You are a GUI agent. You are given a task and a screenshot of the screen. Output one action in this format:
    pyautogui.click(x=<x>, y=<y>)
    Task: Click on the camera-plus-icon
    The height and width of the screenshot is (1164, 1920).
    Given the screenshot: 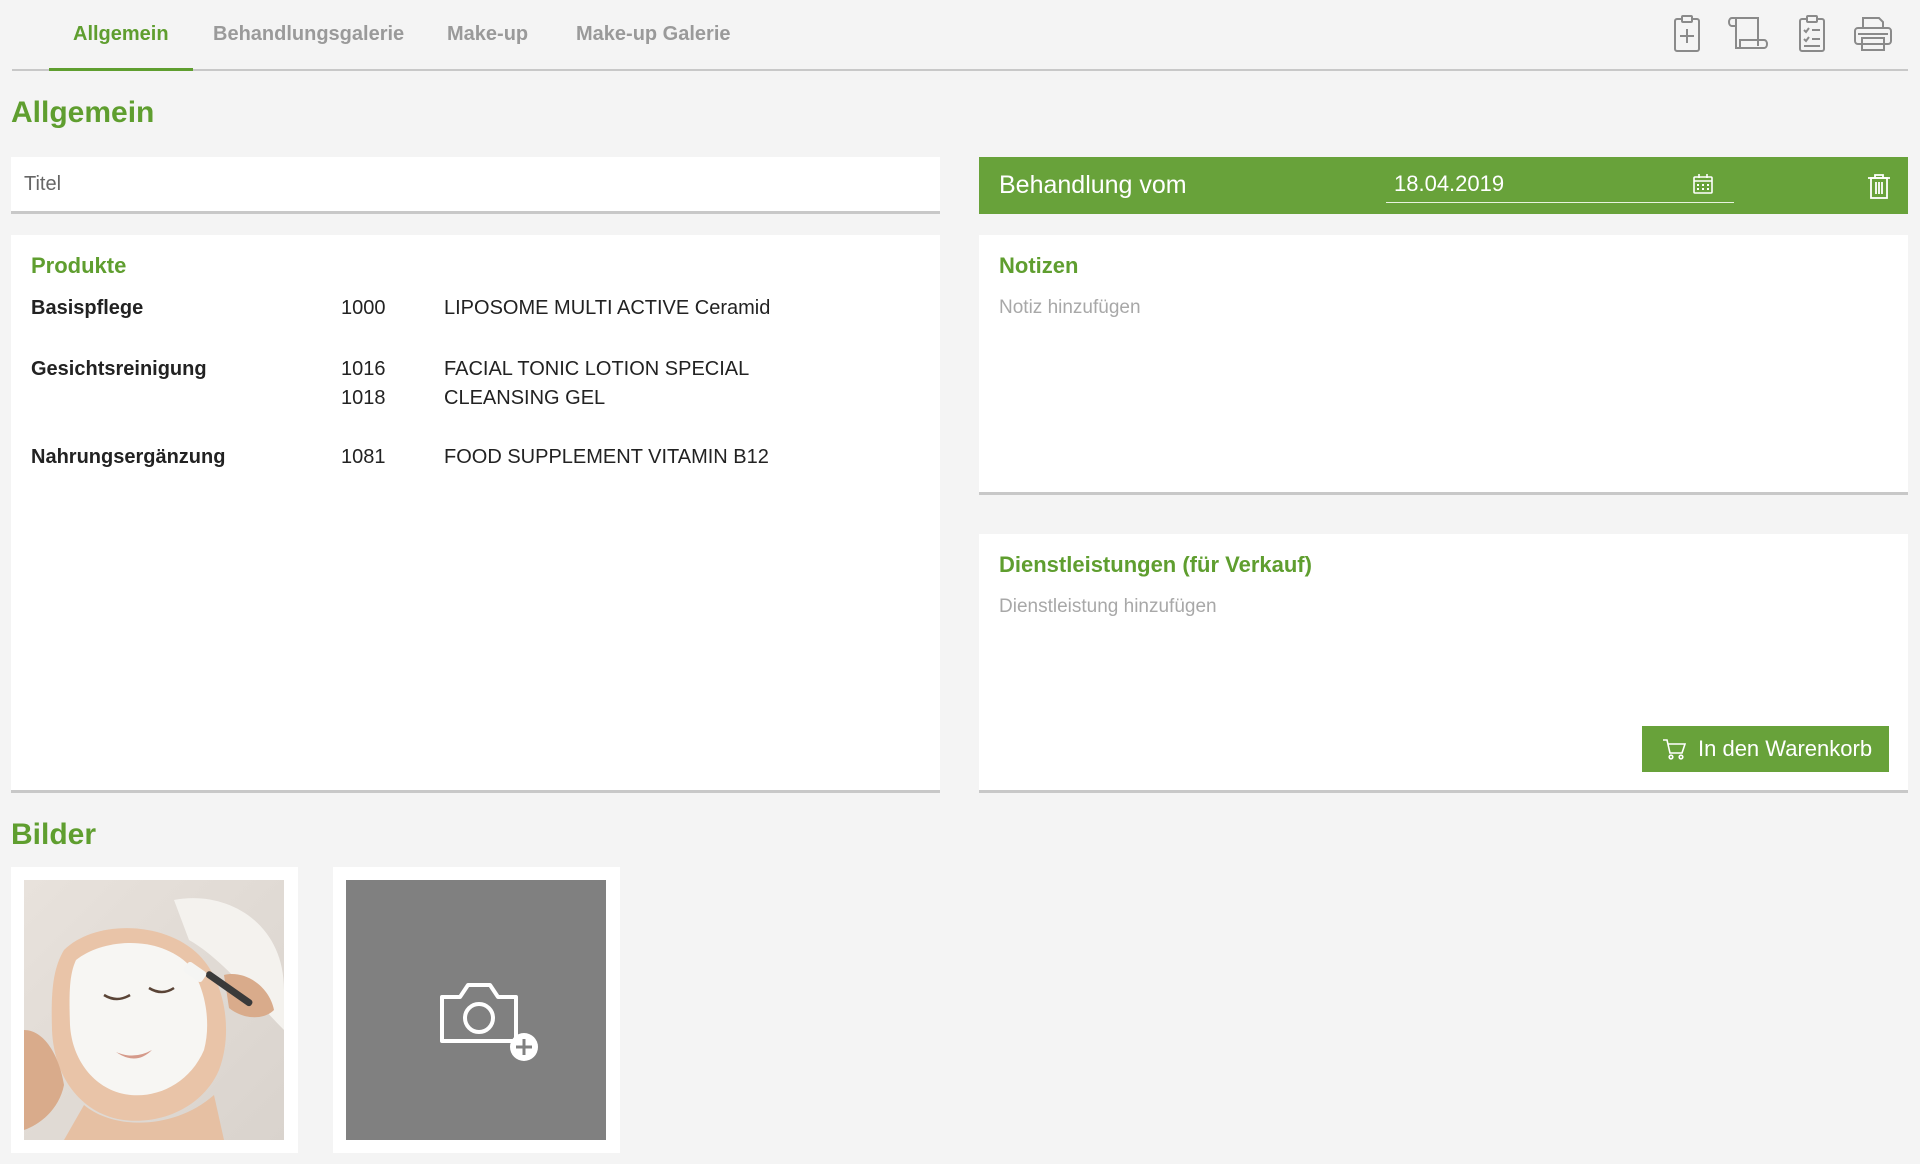 What is the action you would take?
    pyautogui.click(x=489, y=1022)
    